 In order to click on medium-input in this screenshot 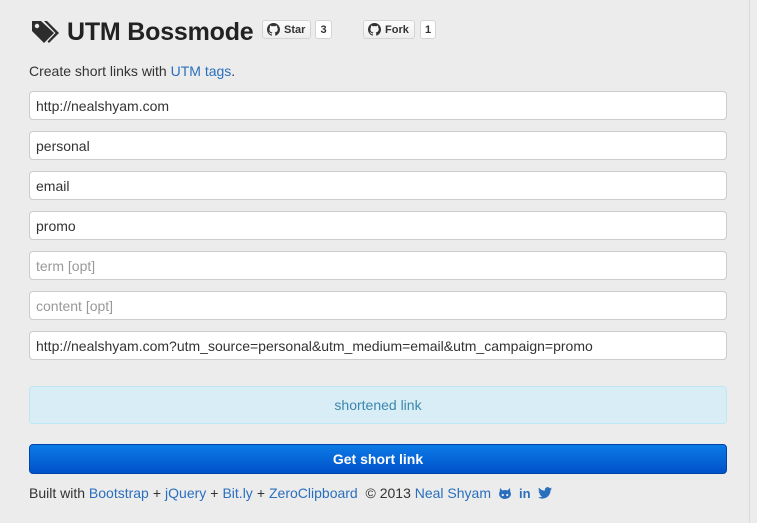, I will do `click(378, 185)`.